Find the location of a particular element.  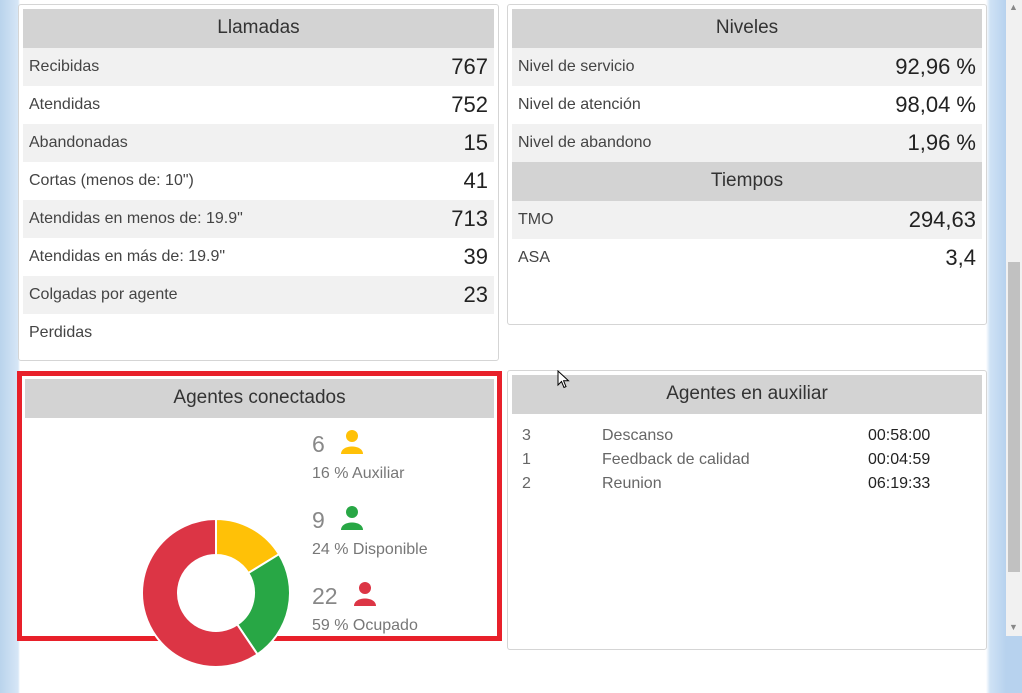

llamadas-row: Recibidas 767 is located at coordinates (258, 67).